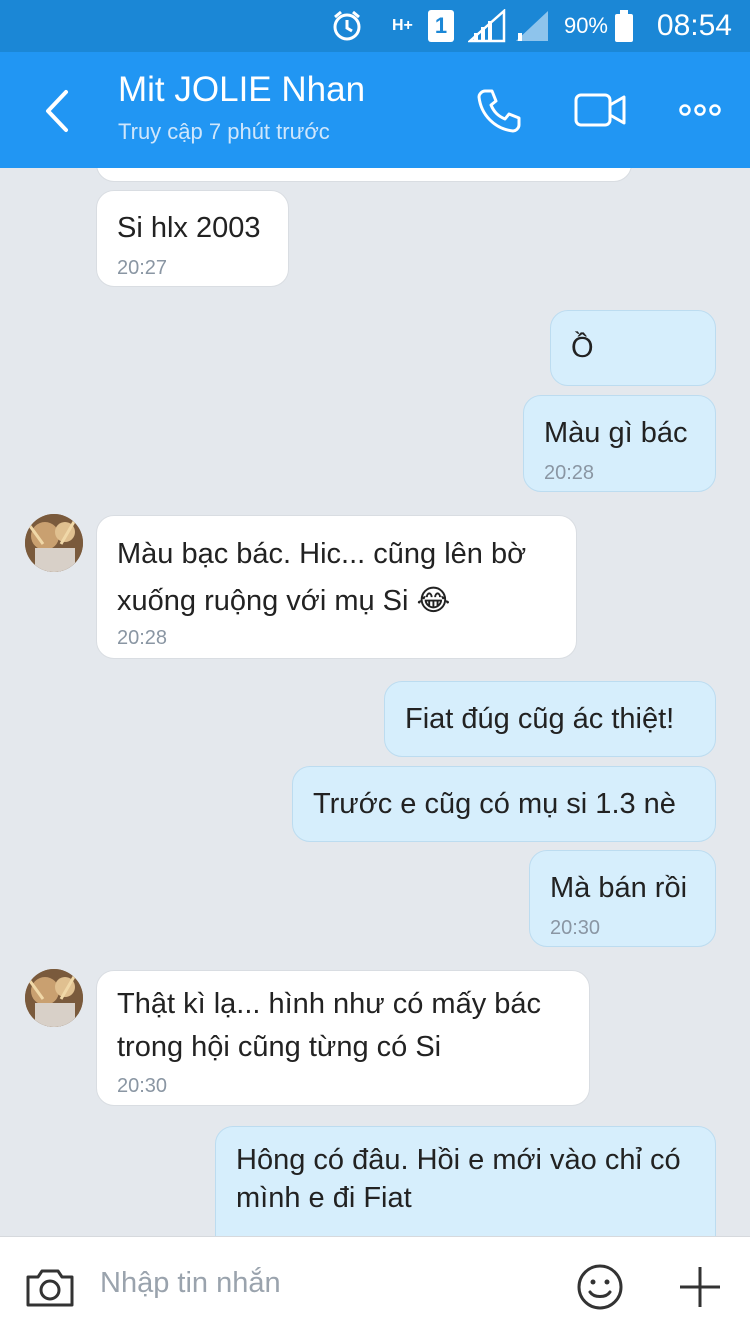 This screenshot has height=1334, width=750. What do you see at coordinates (458, 1160) in the screenshot?
I see `message-line-1: Hông có đâu. Hồi e mới vào chỉ có` at bounding box center [458, 1160].